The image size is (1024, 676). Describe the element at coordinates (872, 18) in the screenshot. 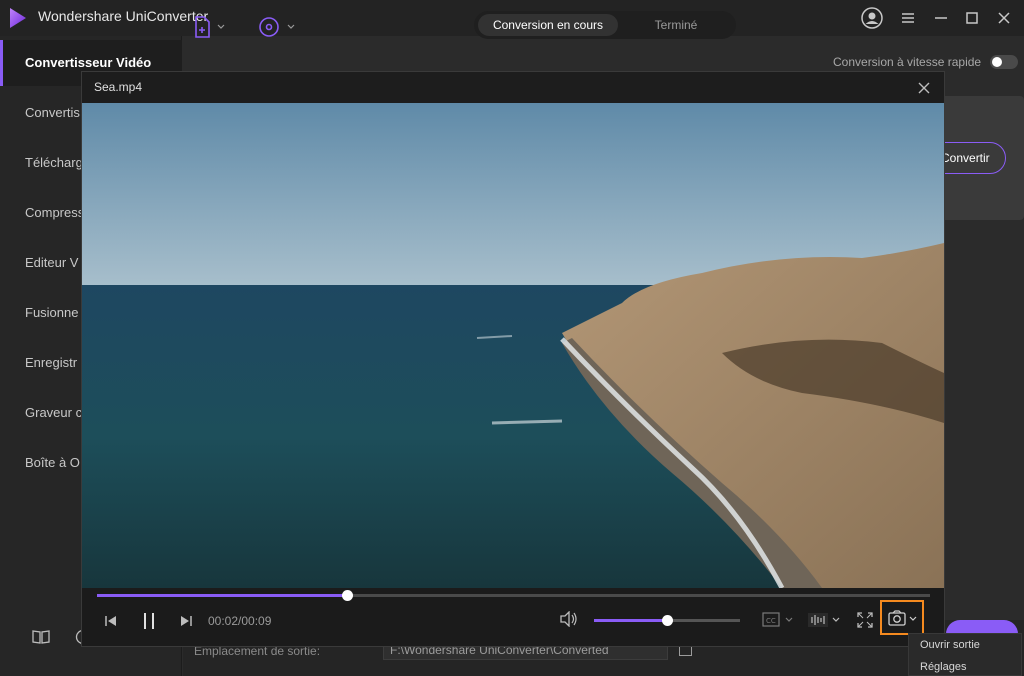

I see `account-icon` at that location.